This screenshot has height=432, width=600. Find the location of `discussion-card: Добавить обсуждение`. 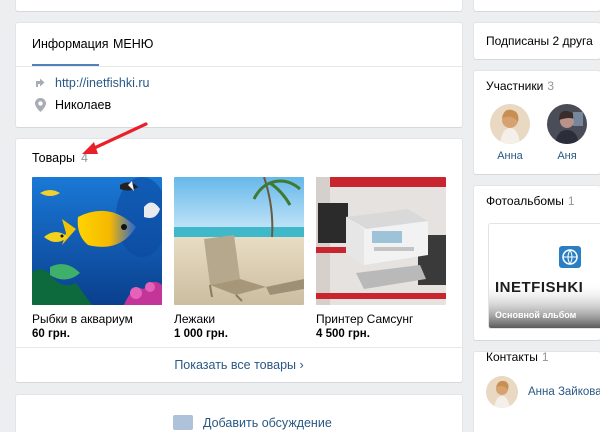

discussion-card: Добавить обсуждение is located at coordinates (239, 413).